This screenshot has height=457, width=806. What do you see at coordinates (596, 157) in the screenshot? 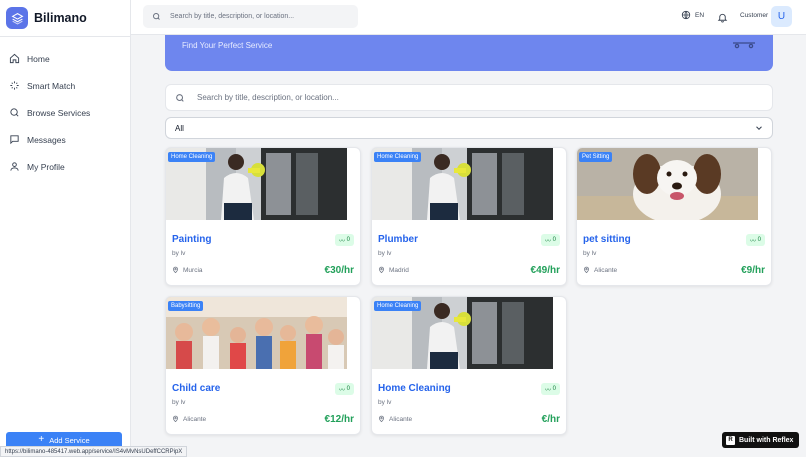
I see `category-badge: Pet Sitting` at bounding box center [596, 157].